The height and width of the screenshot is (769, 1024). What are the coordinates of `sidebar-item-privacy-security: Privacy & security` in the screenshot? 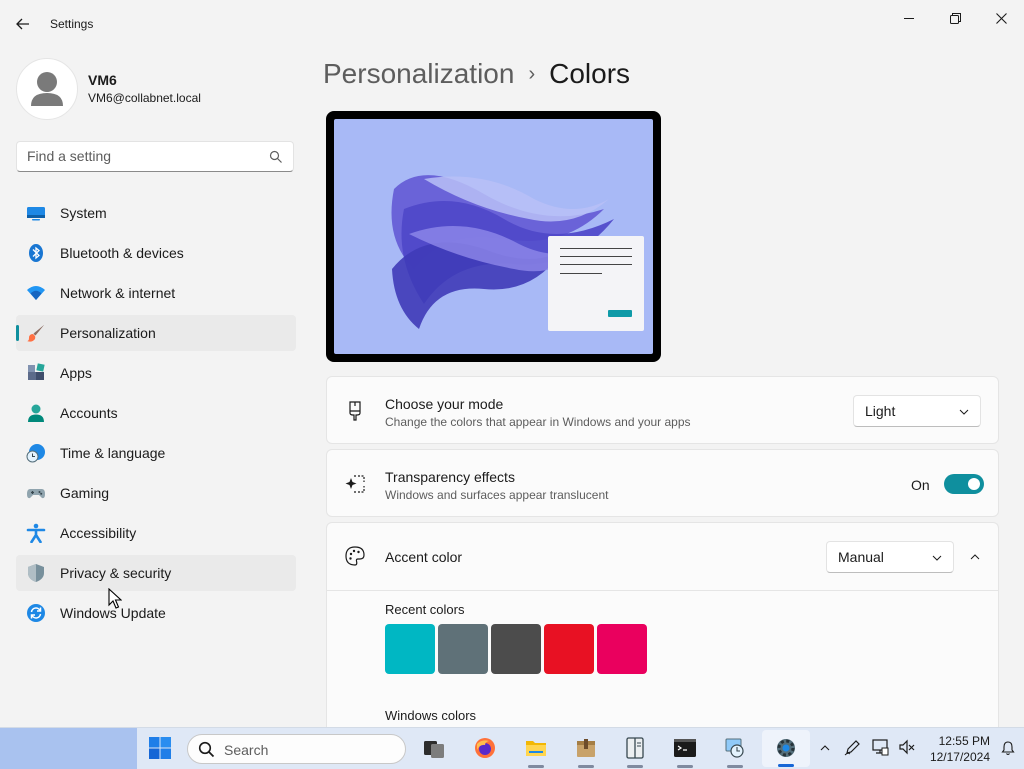 It's located at (156, 573).